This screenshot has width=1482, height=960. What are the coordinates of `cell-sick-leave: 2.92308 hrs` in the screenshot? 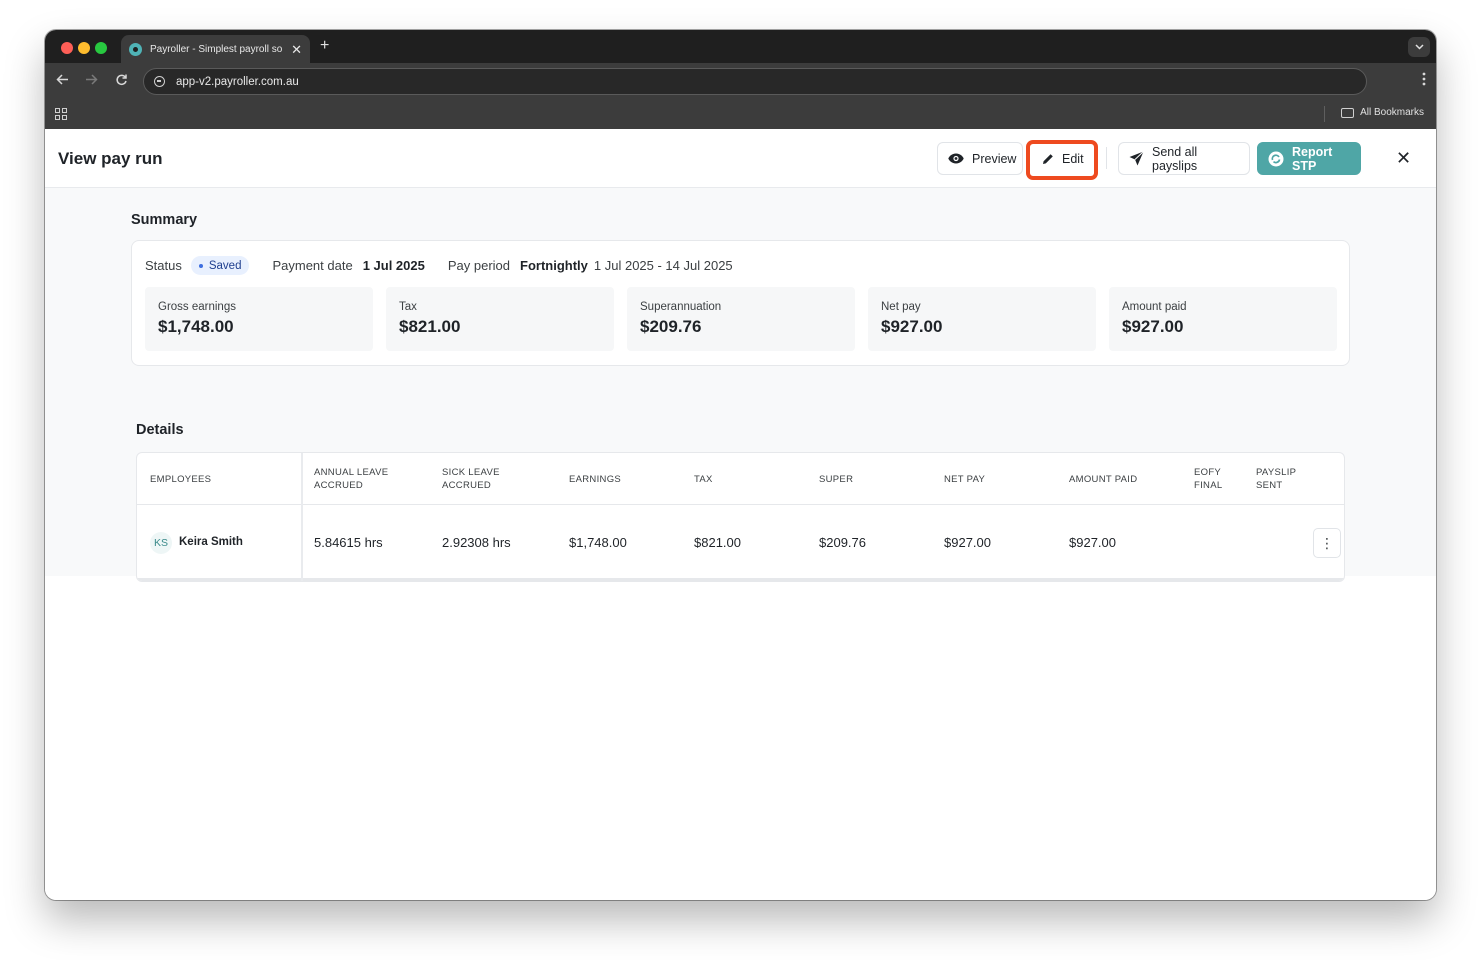 It's located at (476, 542).